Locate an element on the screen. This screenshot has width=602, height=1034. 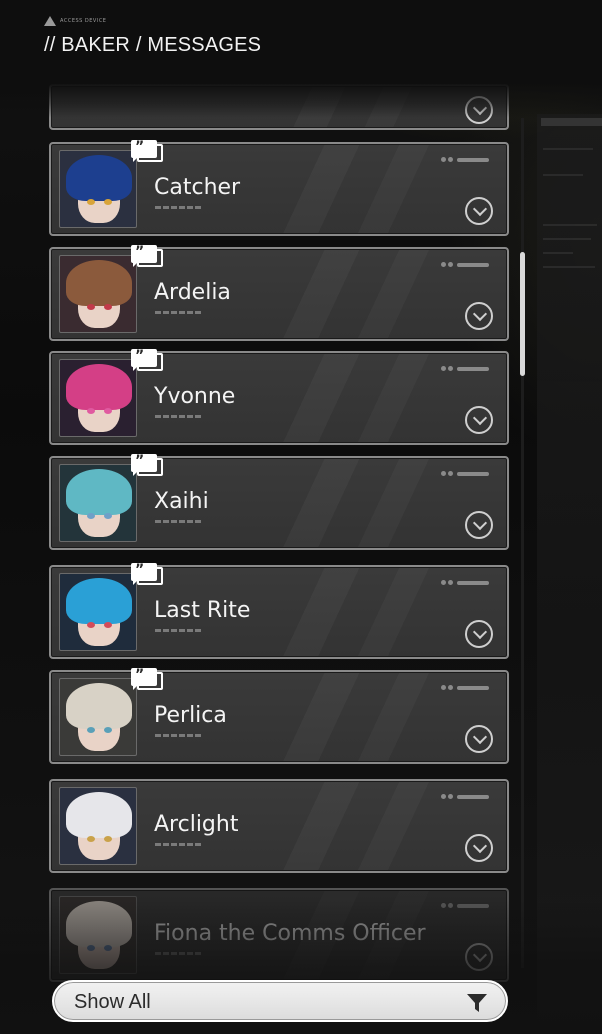
contact-card: Fiona the Comms Officer is located at coordinates (279, 935).